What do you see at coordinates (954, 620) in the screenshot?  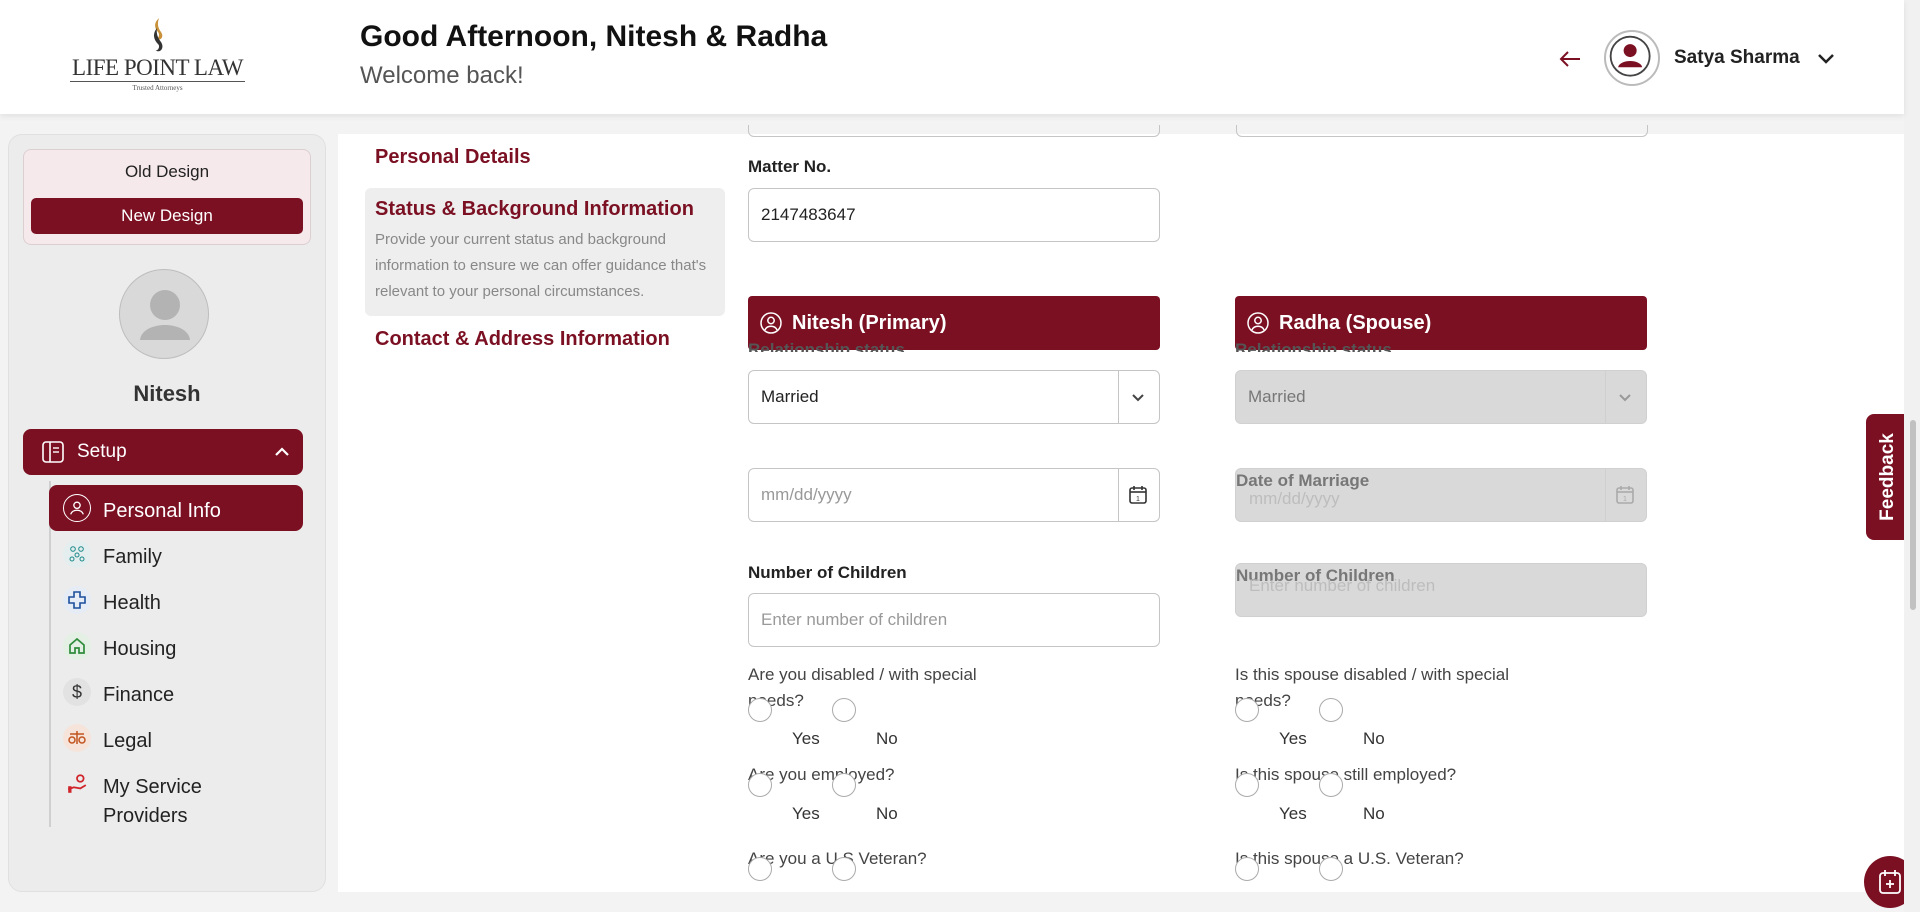 I see `children-input: Enter number of children` at bounding box center [954, 620].